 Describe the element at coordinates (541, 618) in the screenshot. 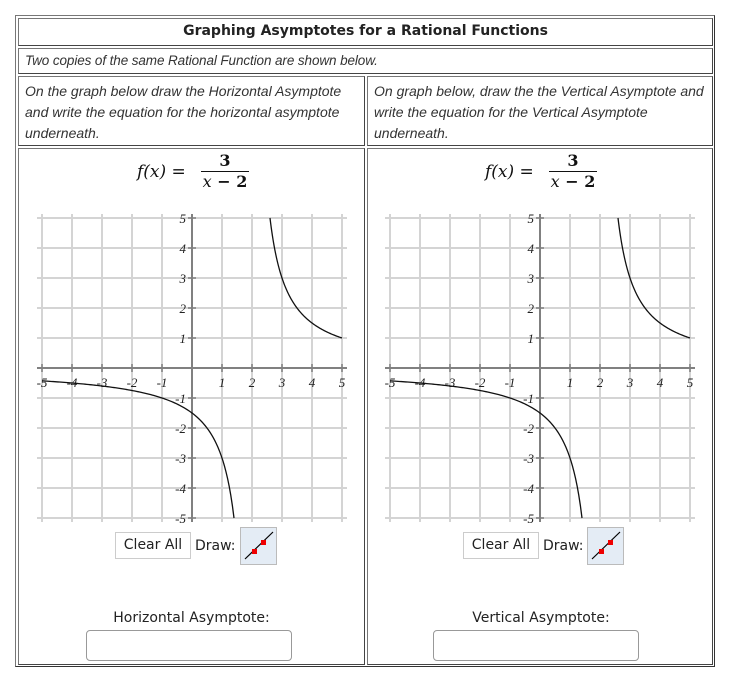

I see `vertical-asymptote-label: Vertical Asymptote:` at that location.